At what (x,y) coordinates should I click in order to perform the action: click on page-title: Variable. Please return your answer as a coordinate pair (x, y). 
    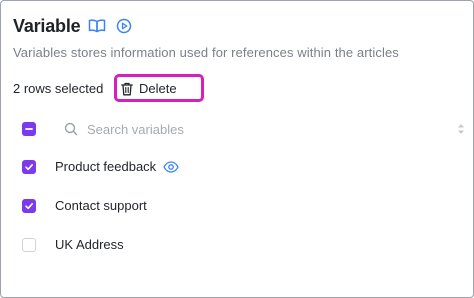
    Looking at the image, I should click on (47, 25).